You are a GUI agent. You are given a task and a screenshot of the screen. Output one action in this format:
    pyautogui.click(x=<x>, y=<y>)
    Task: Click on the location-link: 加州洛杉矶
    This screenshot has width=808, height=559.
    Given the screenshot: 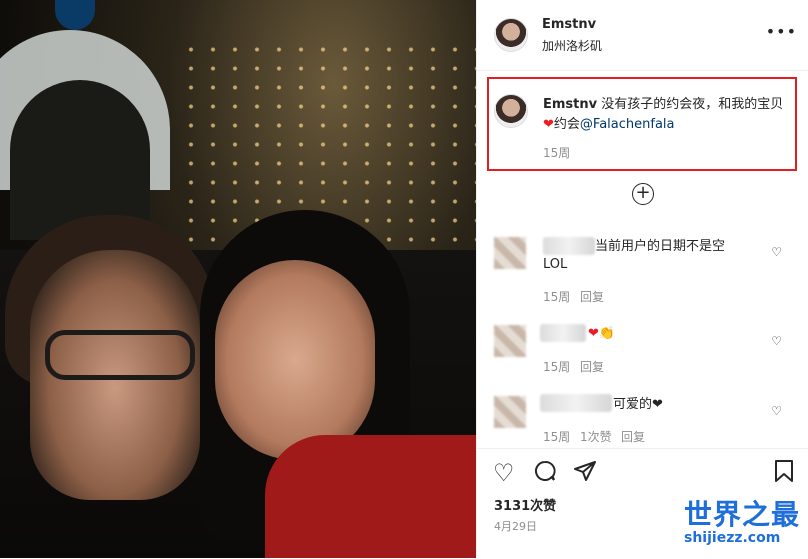 What is the action you would take?
    pyautogui.click(x=572, y=45)
    